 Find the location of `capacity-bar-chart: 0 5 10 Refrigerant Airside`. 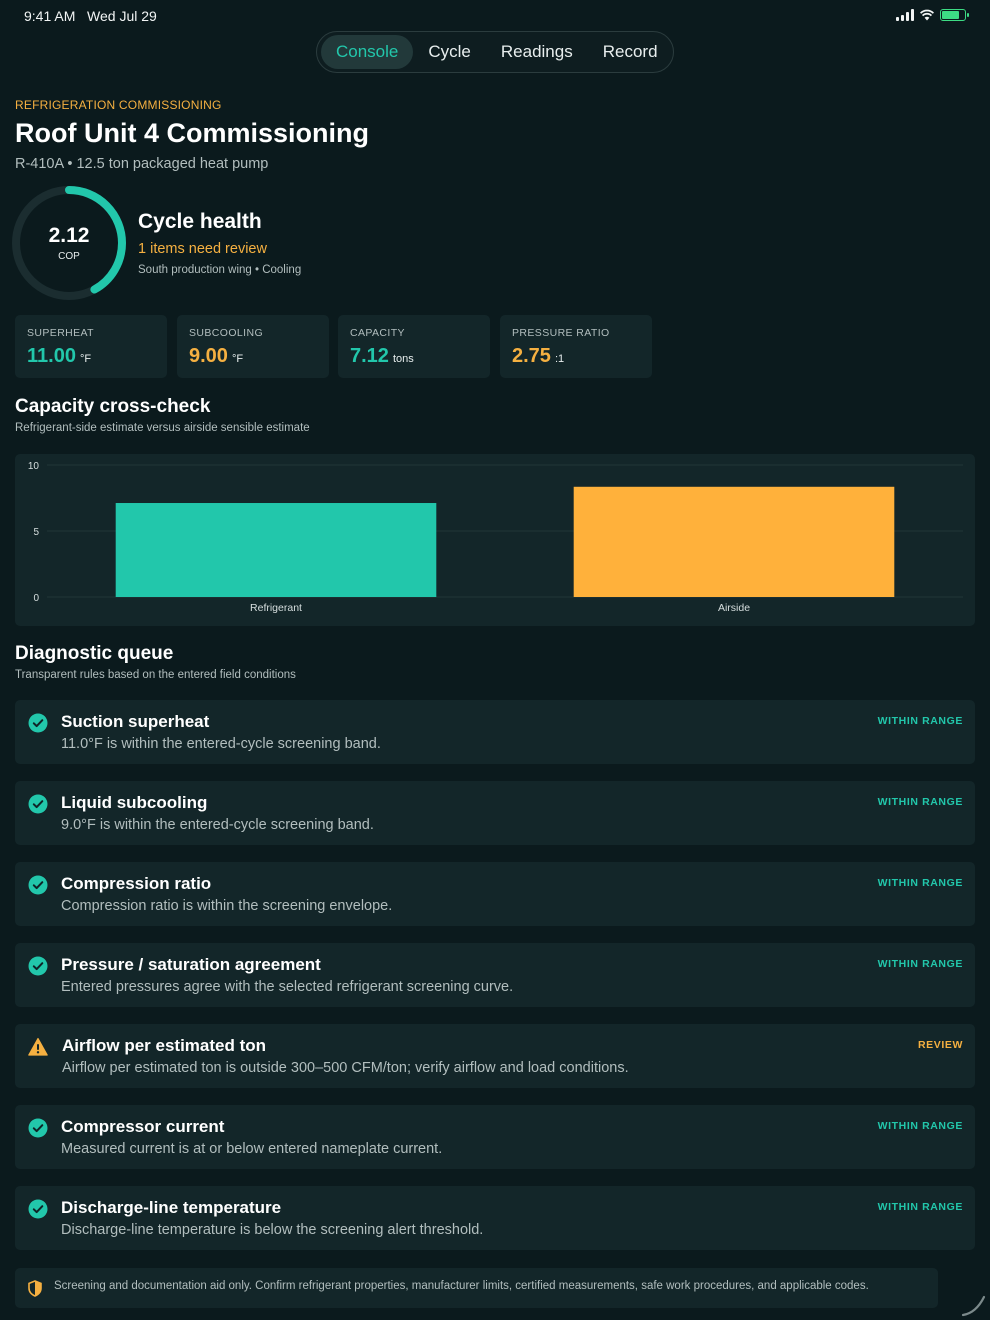

capacity-bar-chart: 0 5 10 Refrigerant Airside is located at coordinates (495, 537).